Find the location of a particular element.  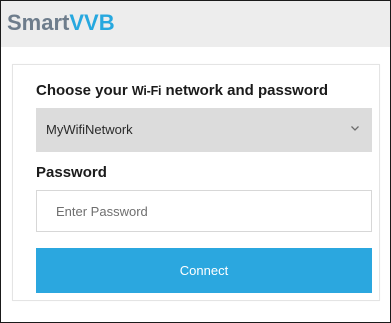

connect-button: Connect is located at coordinates (204, 270).